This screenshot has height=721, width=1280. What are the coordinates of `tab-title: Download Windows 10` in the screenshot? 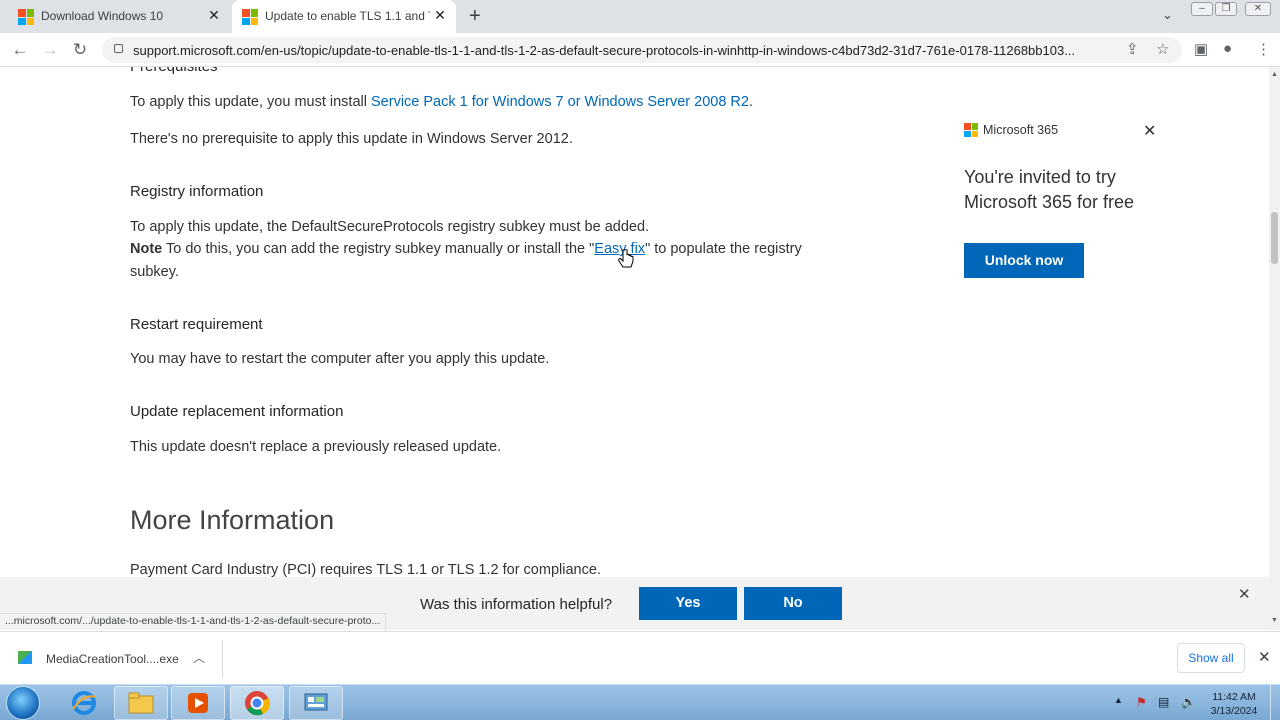 It's located at (102, 16).